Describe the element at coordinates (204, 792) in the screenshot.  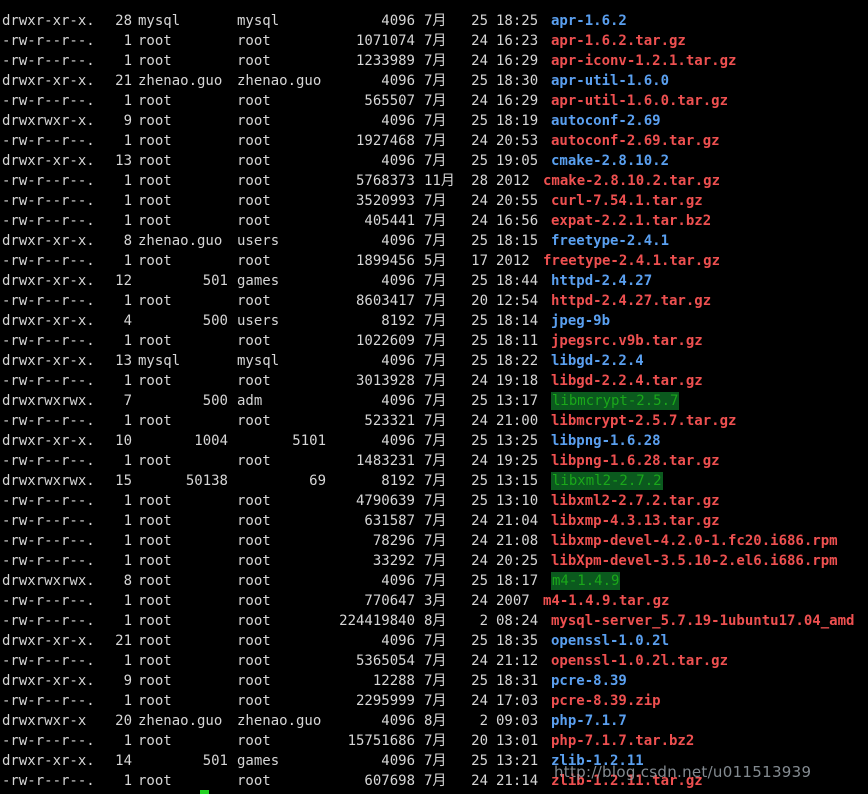
I see `terminal-cursor` at that location.